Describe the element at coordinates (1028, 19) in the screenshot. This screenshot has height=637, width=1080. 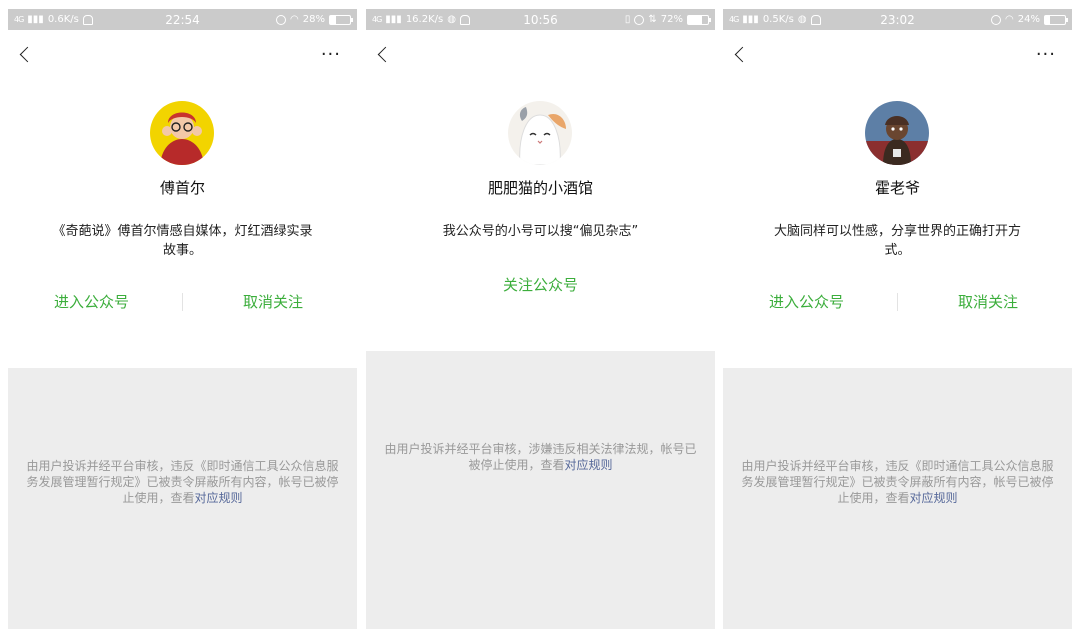
I see `battery-percent: 24%` at that location.